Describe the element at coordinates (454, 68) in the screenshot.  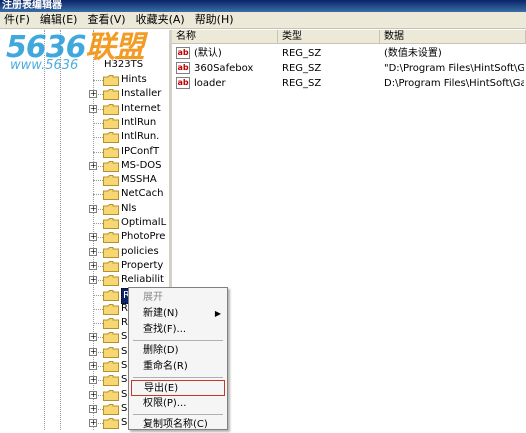
I see `value-data: "D:\Program Files\HintSoft\GameM` at that location.